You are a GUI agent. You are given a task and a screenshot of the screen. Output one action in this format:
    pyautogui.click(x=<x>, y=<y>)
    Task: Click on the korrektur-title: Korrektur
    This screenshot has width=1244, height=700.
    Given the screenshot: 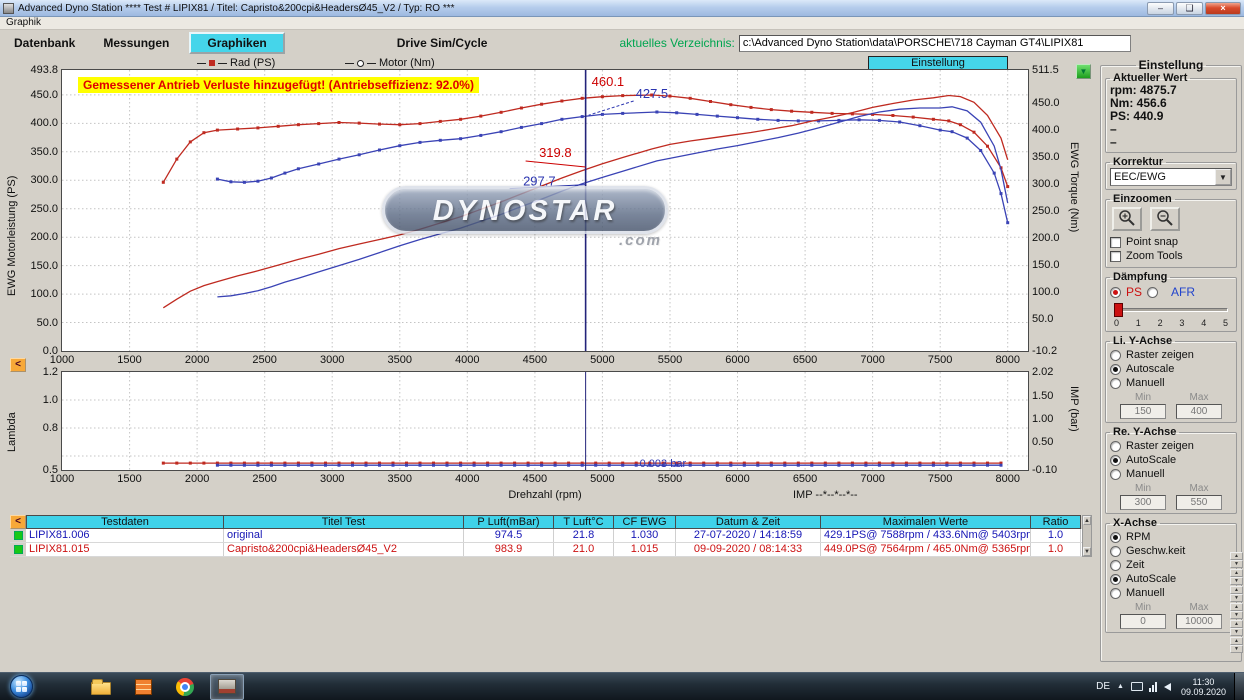 What is the action you would take?
    pyautogui.click(x=1138, y=162)
    